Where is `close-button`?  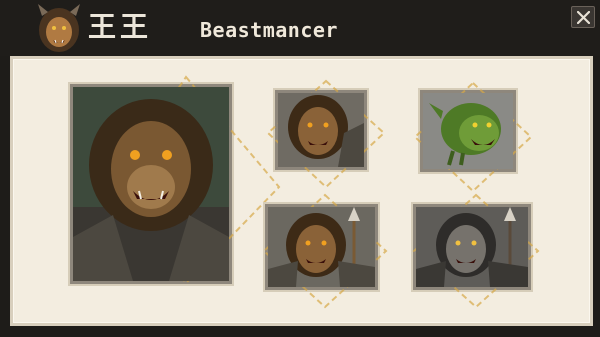
close-button is located at coordinates (583, 17).